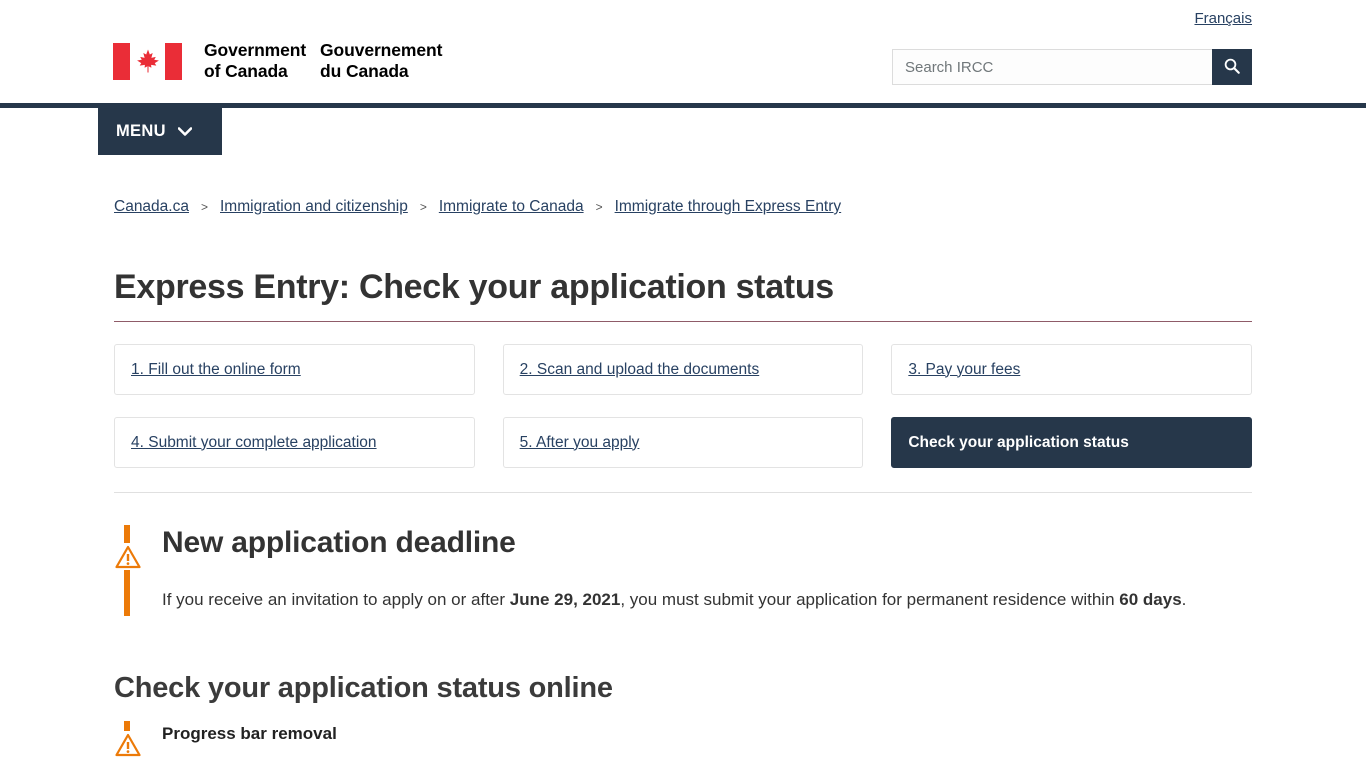 This screenshot has height=768, width=1366. I want to click on step-box-4: 4. Submit your complete application, so click(294, 443).